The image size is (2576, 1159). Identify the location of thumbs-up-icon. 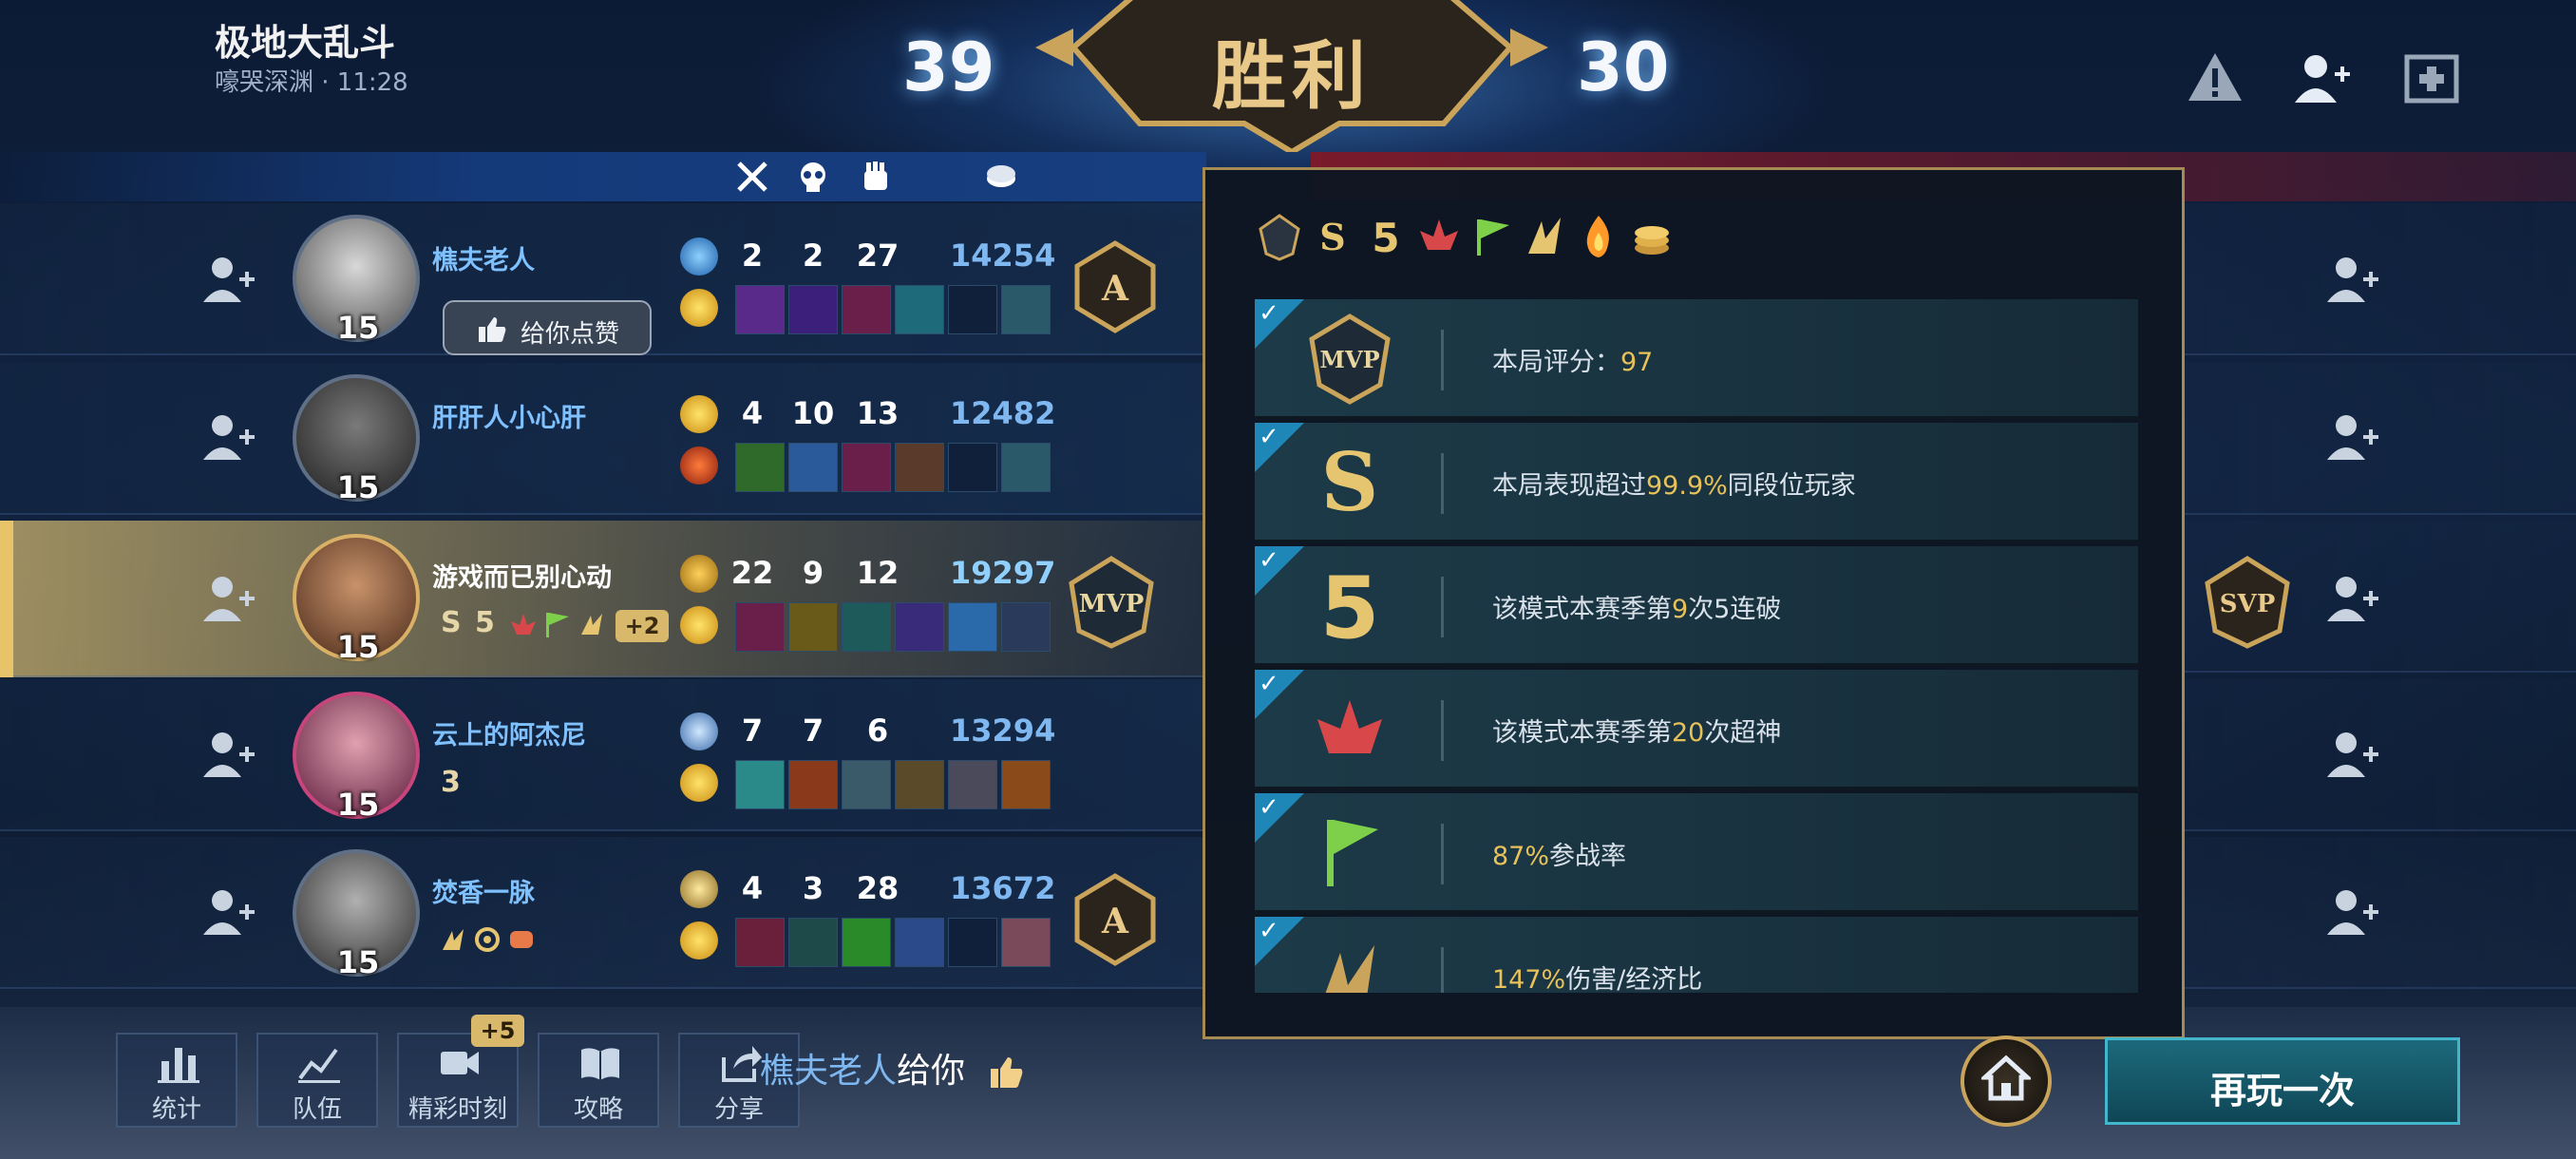
(1007, 1072).